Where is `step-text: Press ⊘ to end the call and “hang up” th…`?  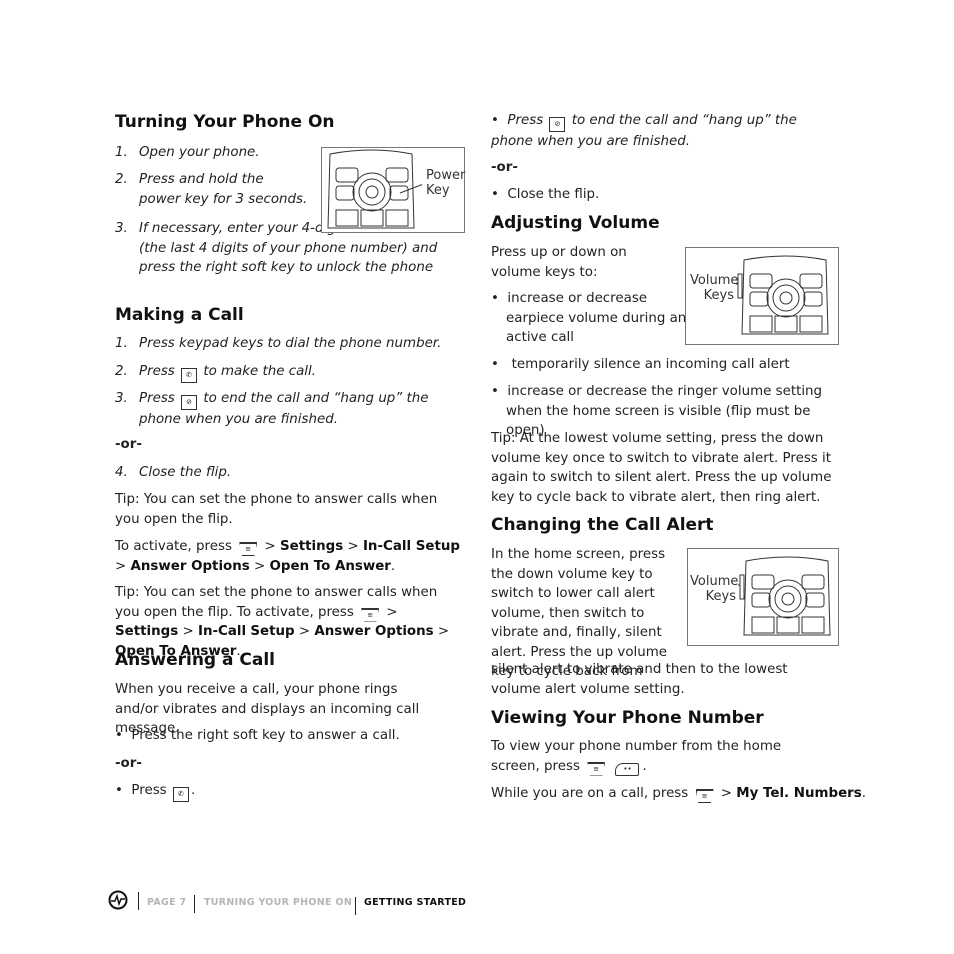
step-text: Press ⊘ to end the call and “hang up” th… is located at coordinates (284, 409).